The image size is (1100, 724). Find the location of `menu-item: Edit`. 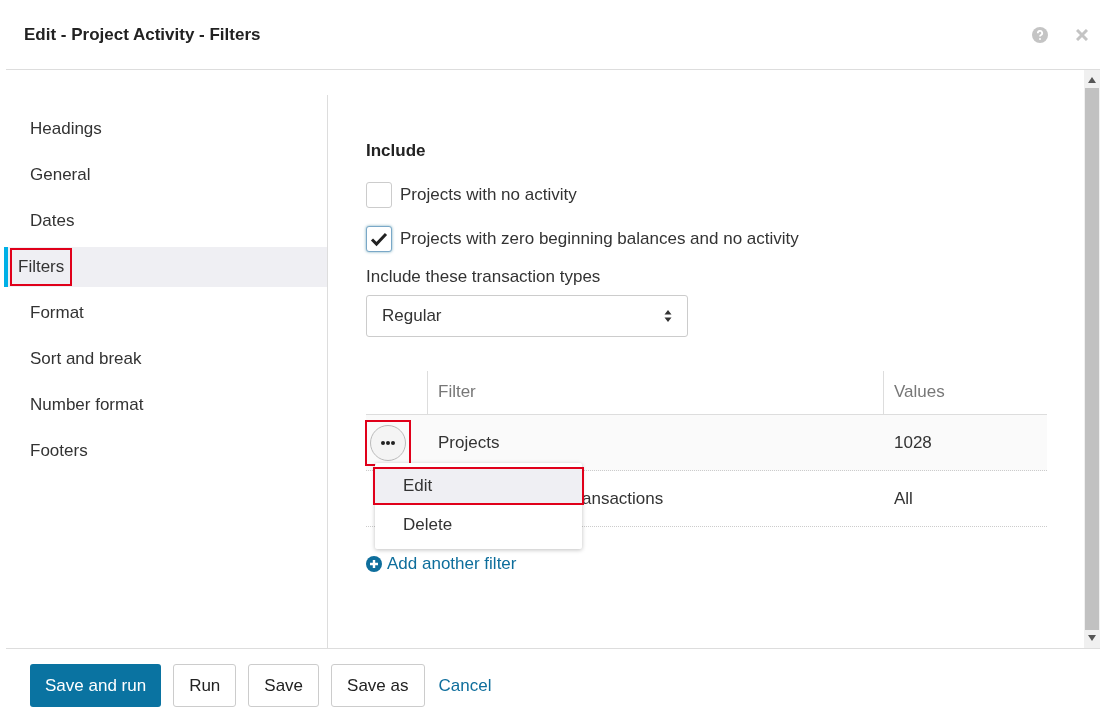

menu-item: Edit is located at coordinates (478, 486).